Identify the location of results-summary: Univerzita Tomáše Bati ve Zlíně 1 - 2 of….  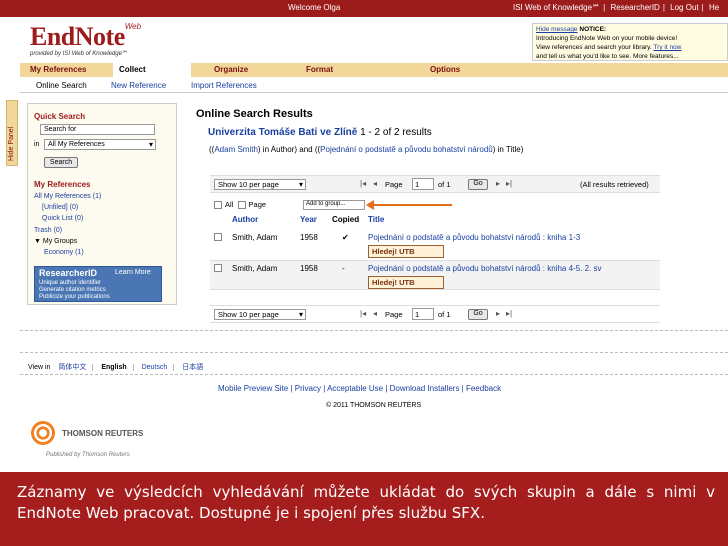
(320, 132).